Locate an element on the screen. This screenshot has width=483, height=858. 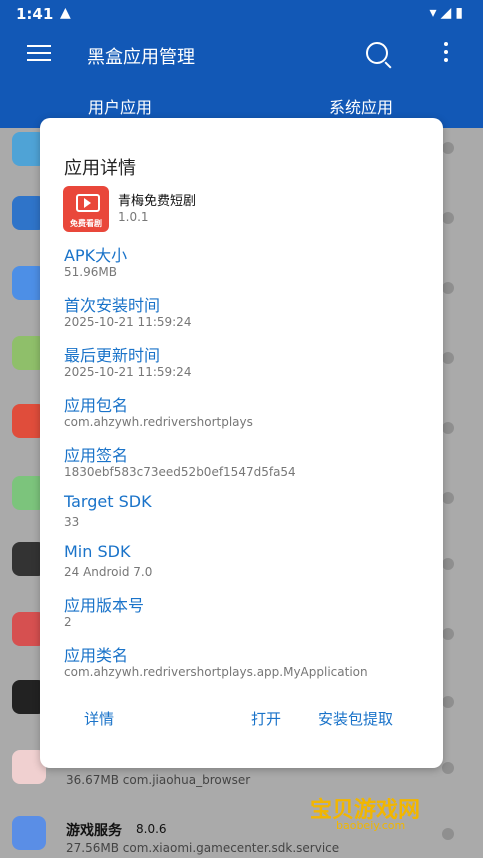
tab-user-apps: 用户应用 is located at coordinates (120, 106).